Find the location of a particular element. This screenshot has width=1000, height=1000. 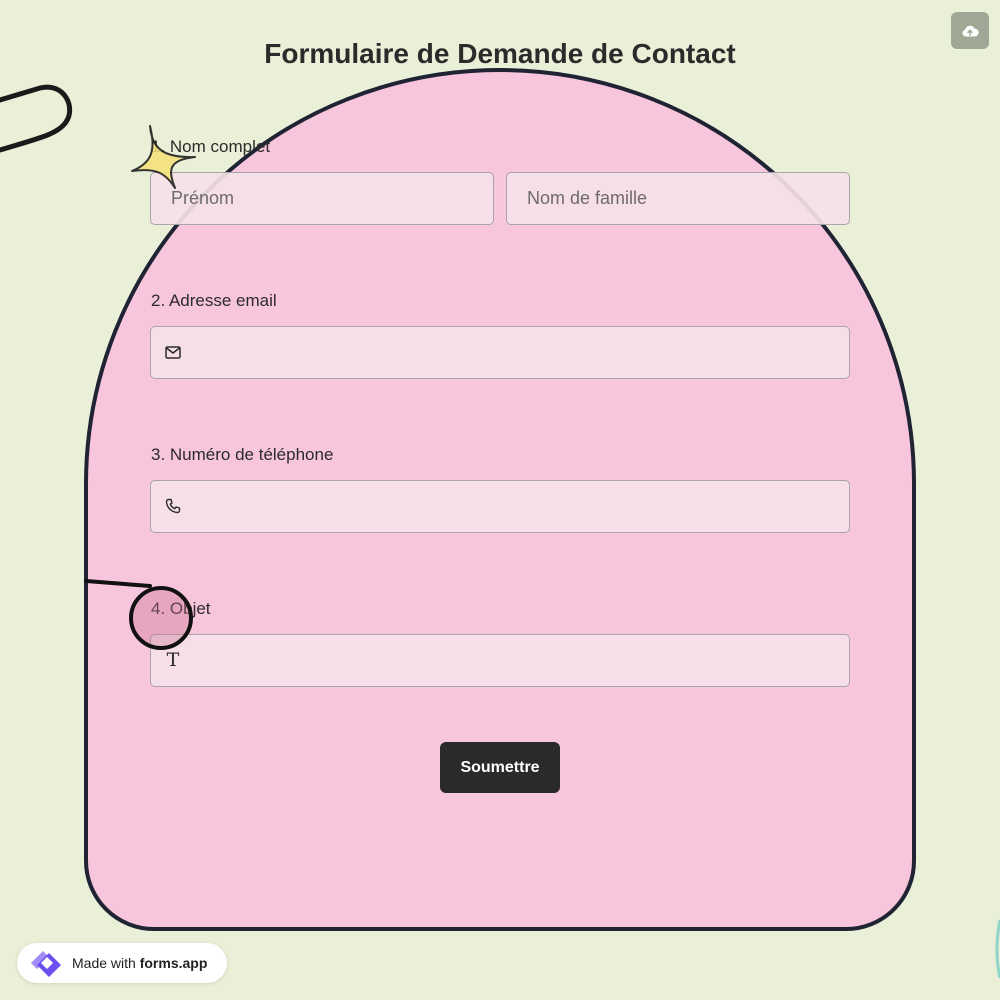

page-title: Formulaire de Demande de Contact is located at coordinates (500, 53).